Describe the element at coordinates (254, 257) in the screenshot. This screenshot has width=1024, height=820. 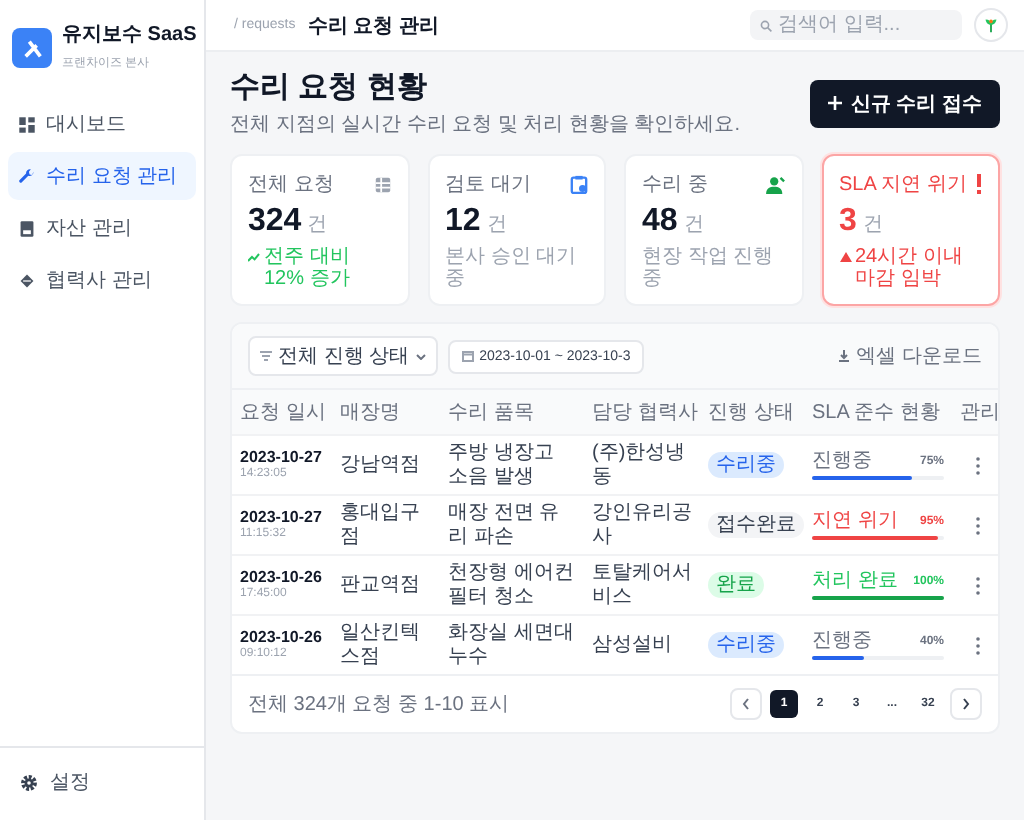
I see `trend-up-icon` at that location.